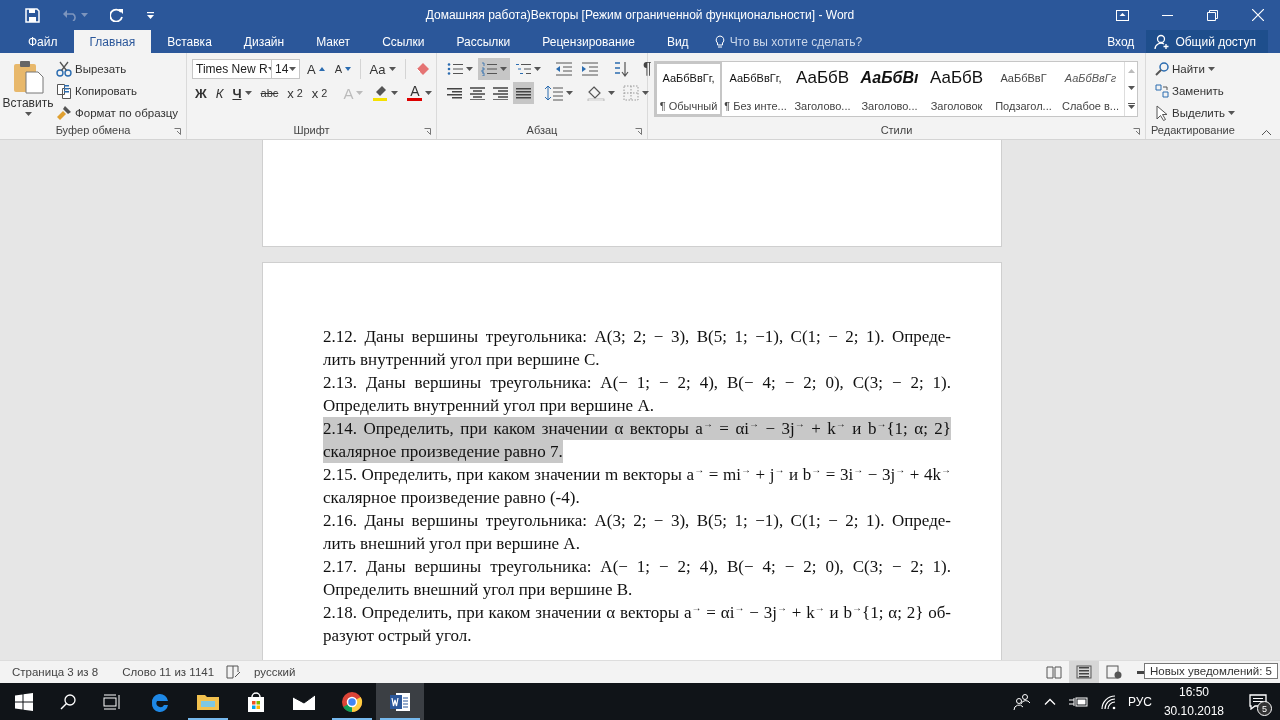  What do you see at coordinates (1049, 701) in the screenshot?
I see `show-hidden-icons-icon` at bounding box center [1049, 701].